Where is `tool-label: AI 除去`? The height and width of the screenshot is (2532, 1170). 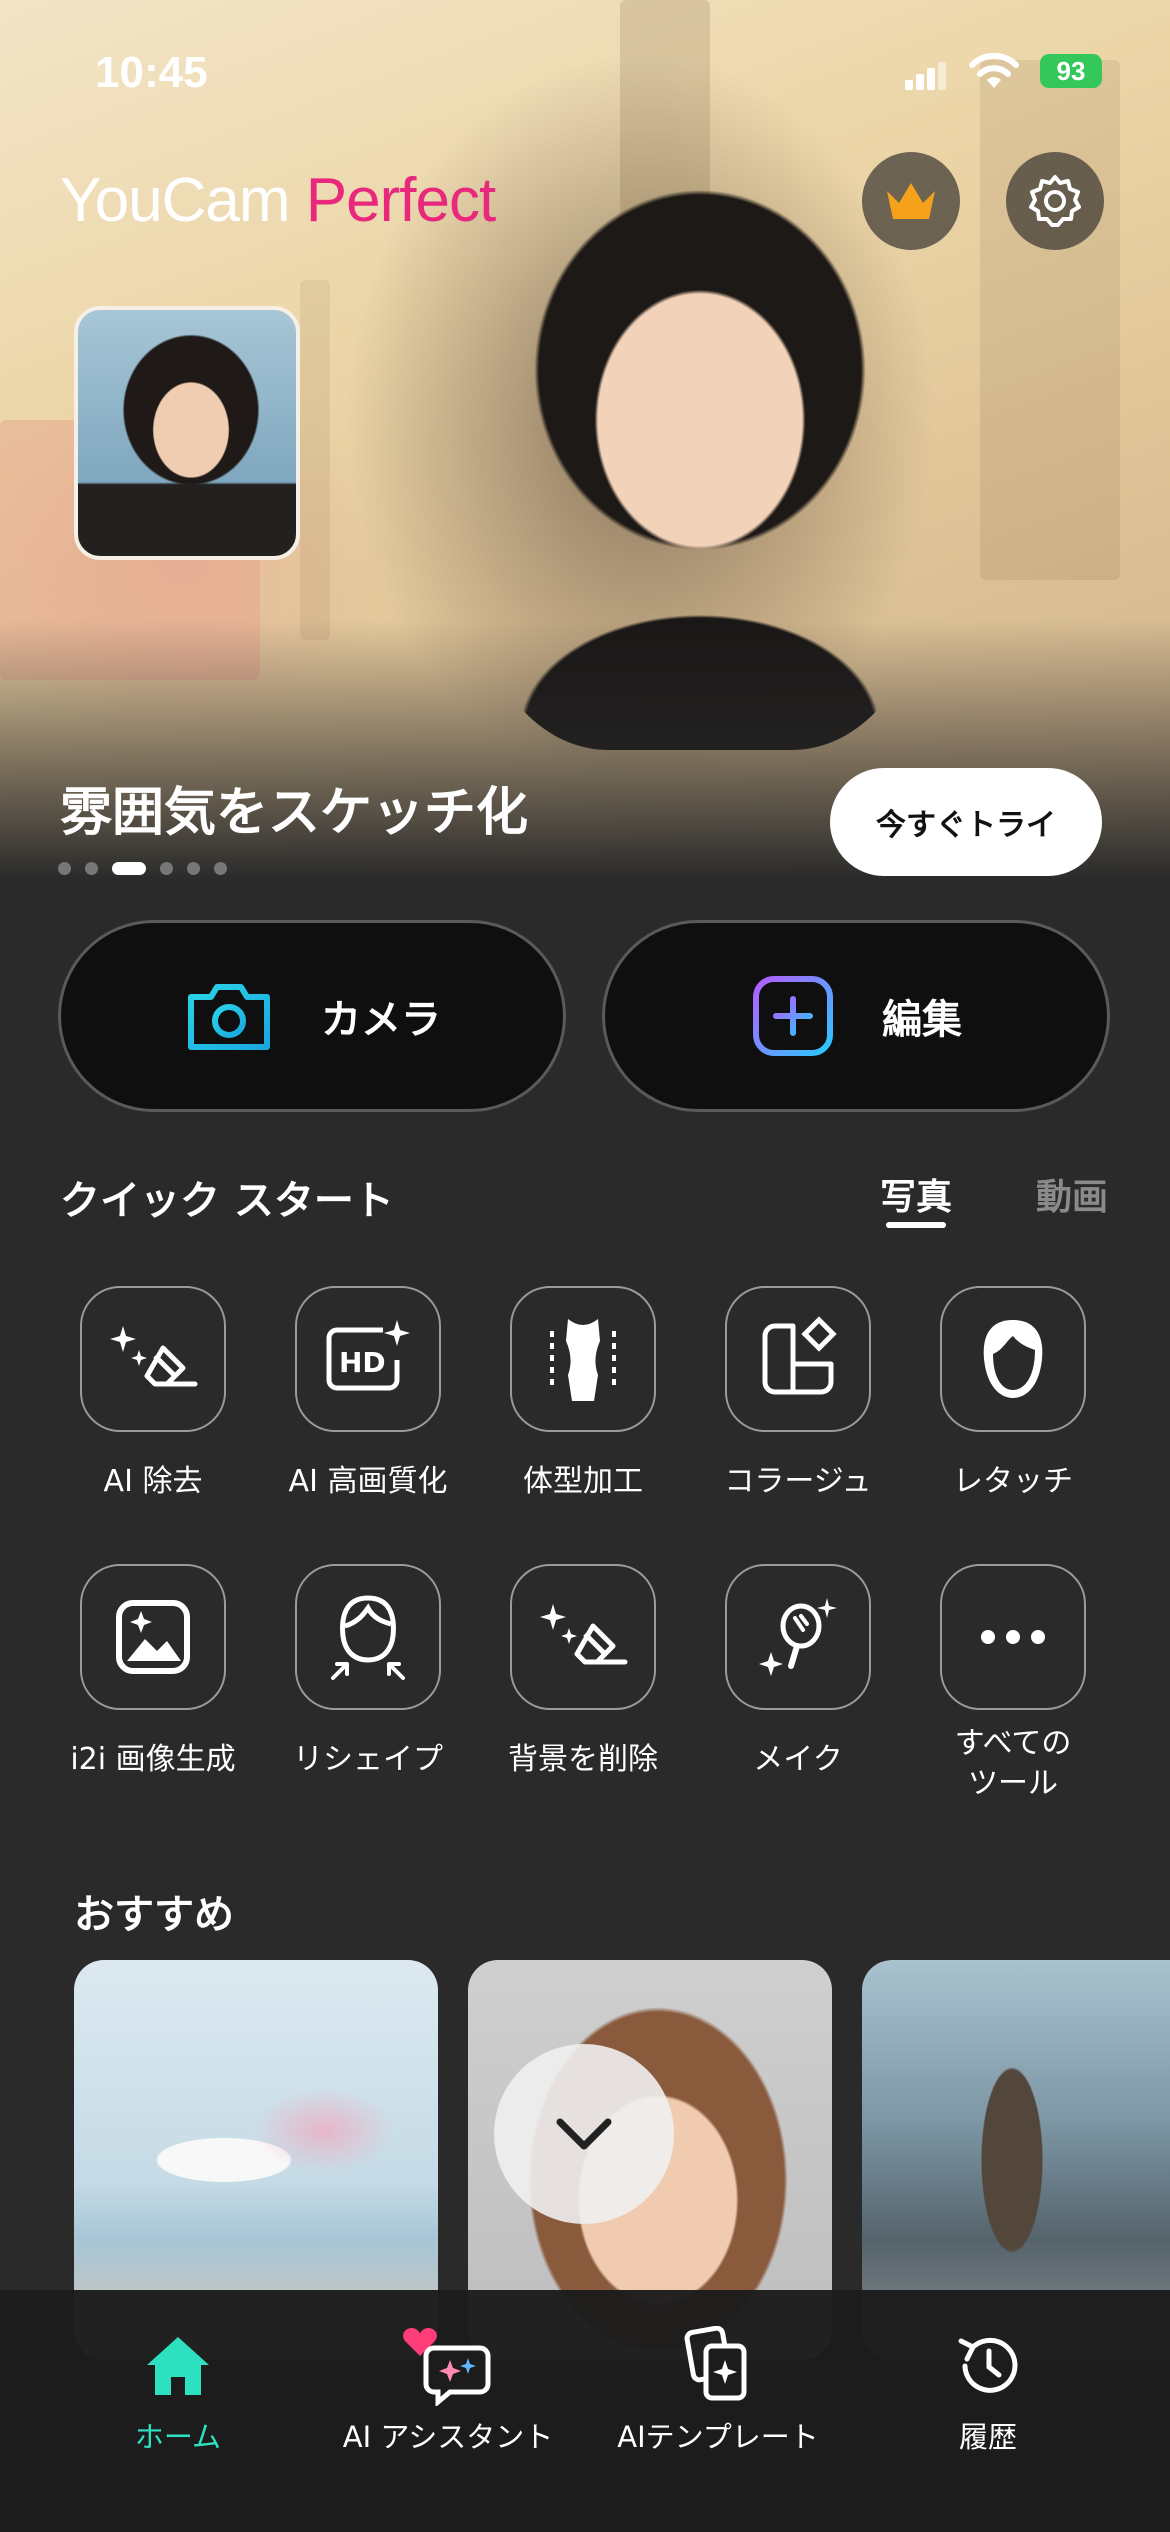 tool-label: AI 除去 is located at coordinates (153, 1481).